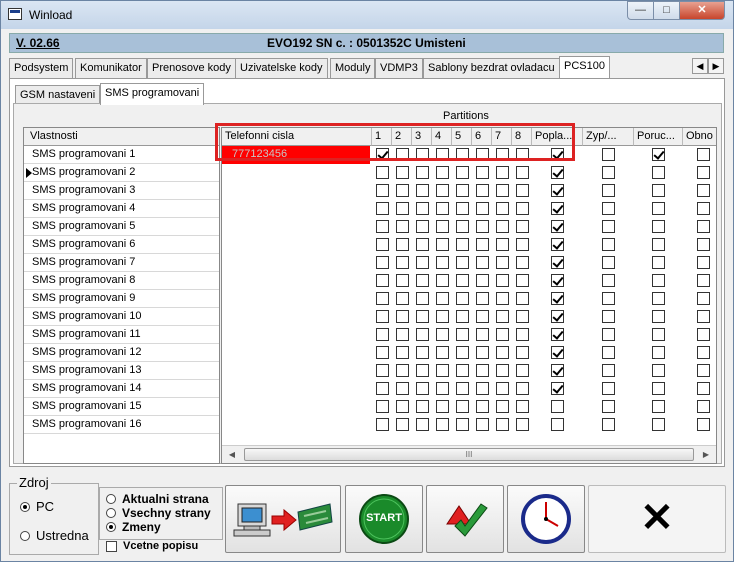  I want to click on property-row: SMS programovani 14, so click(121, 389).